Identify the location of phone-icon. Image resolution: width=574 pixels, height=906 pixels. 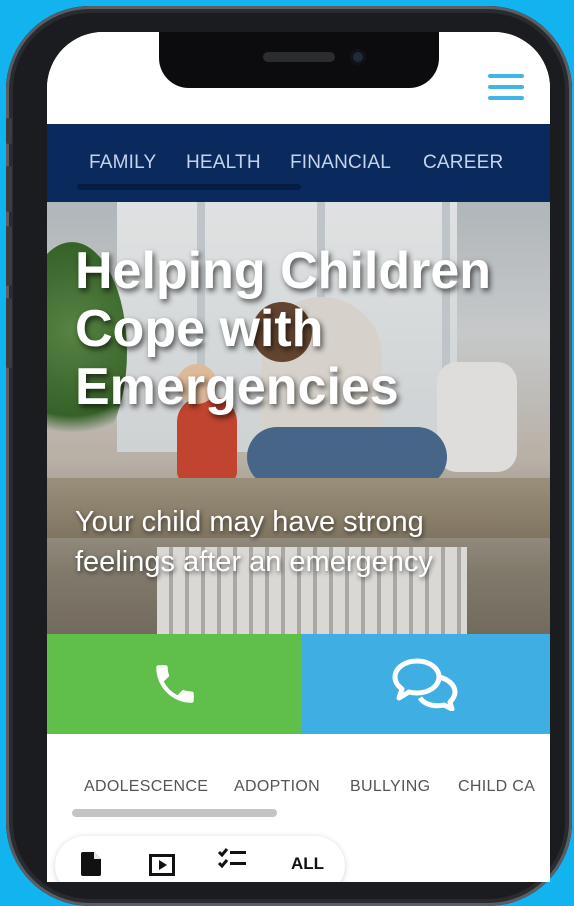
(174, 684).